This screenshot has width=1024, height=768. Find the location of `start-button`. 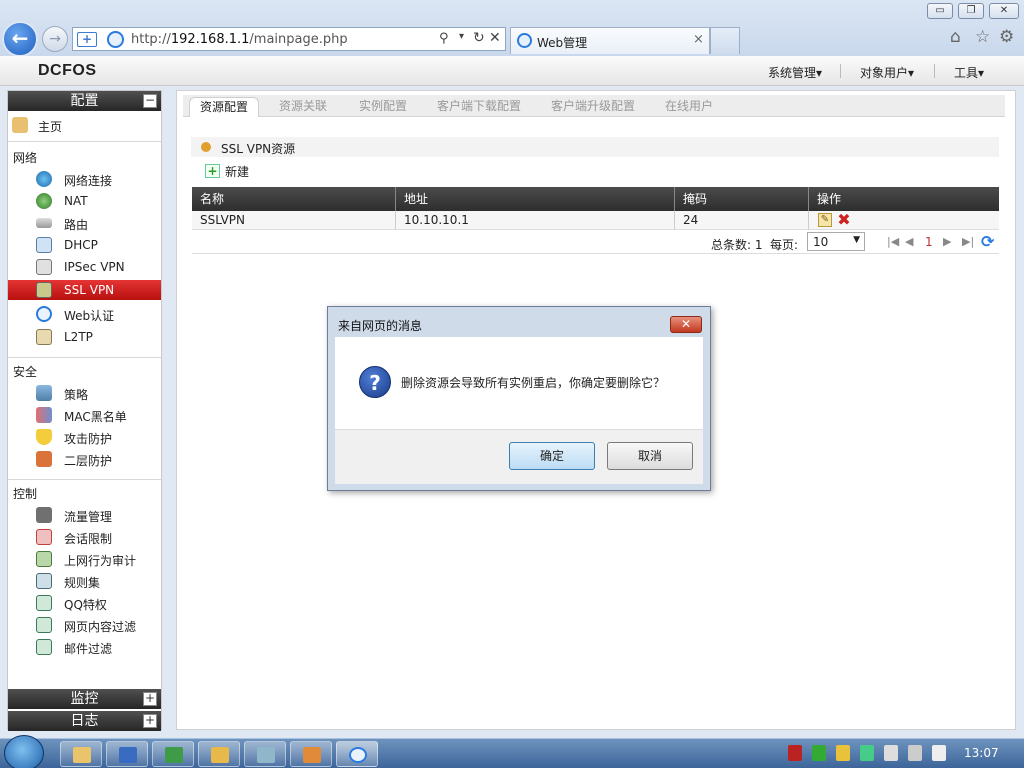

start-button is located at coordinates (24, 751).